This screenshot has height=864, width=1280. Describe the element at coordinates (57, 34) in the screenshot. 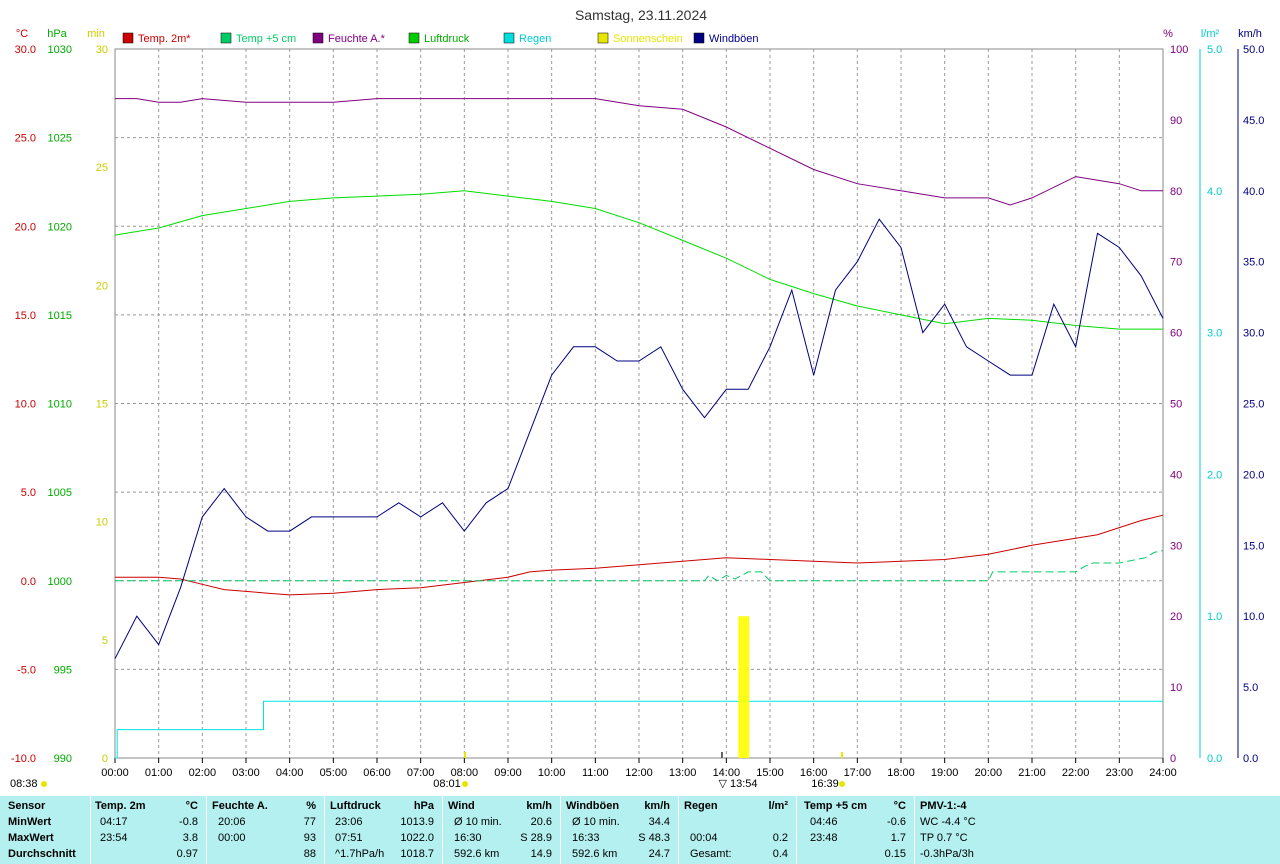

I see `unit-pressure: hPa` at that location.